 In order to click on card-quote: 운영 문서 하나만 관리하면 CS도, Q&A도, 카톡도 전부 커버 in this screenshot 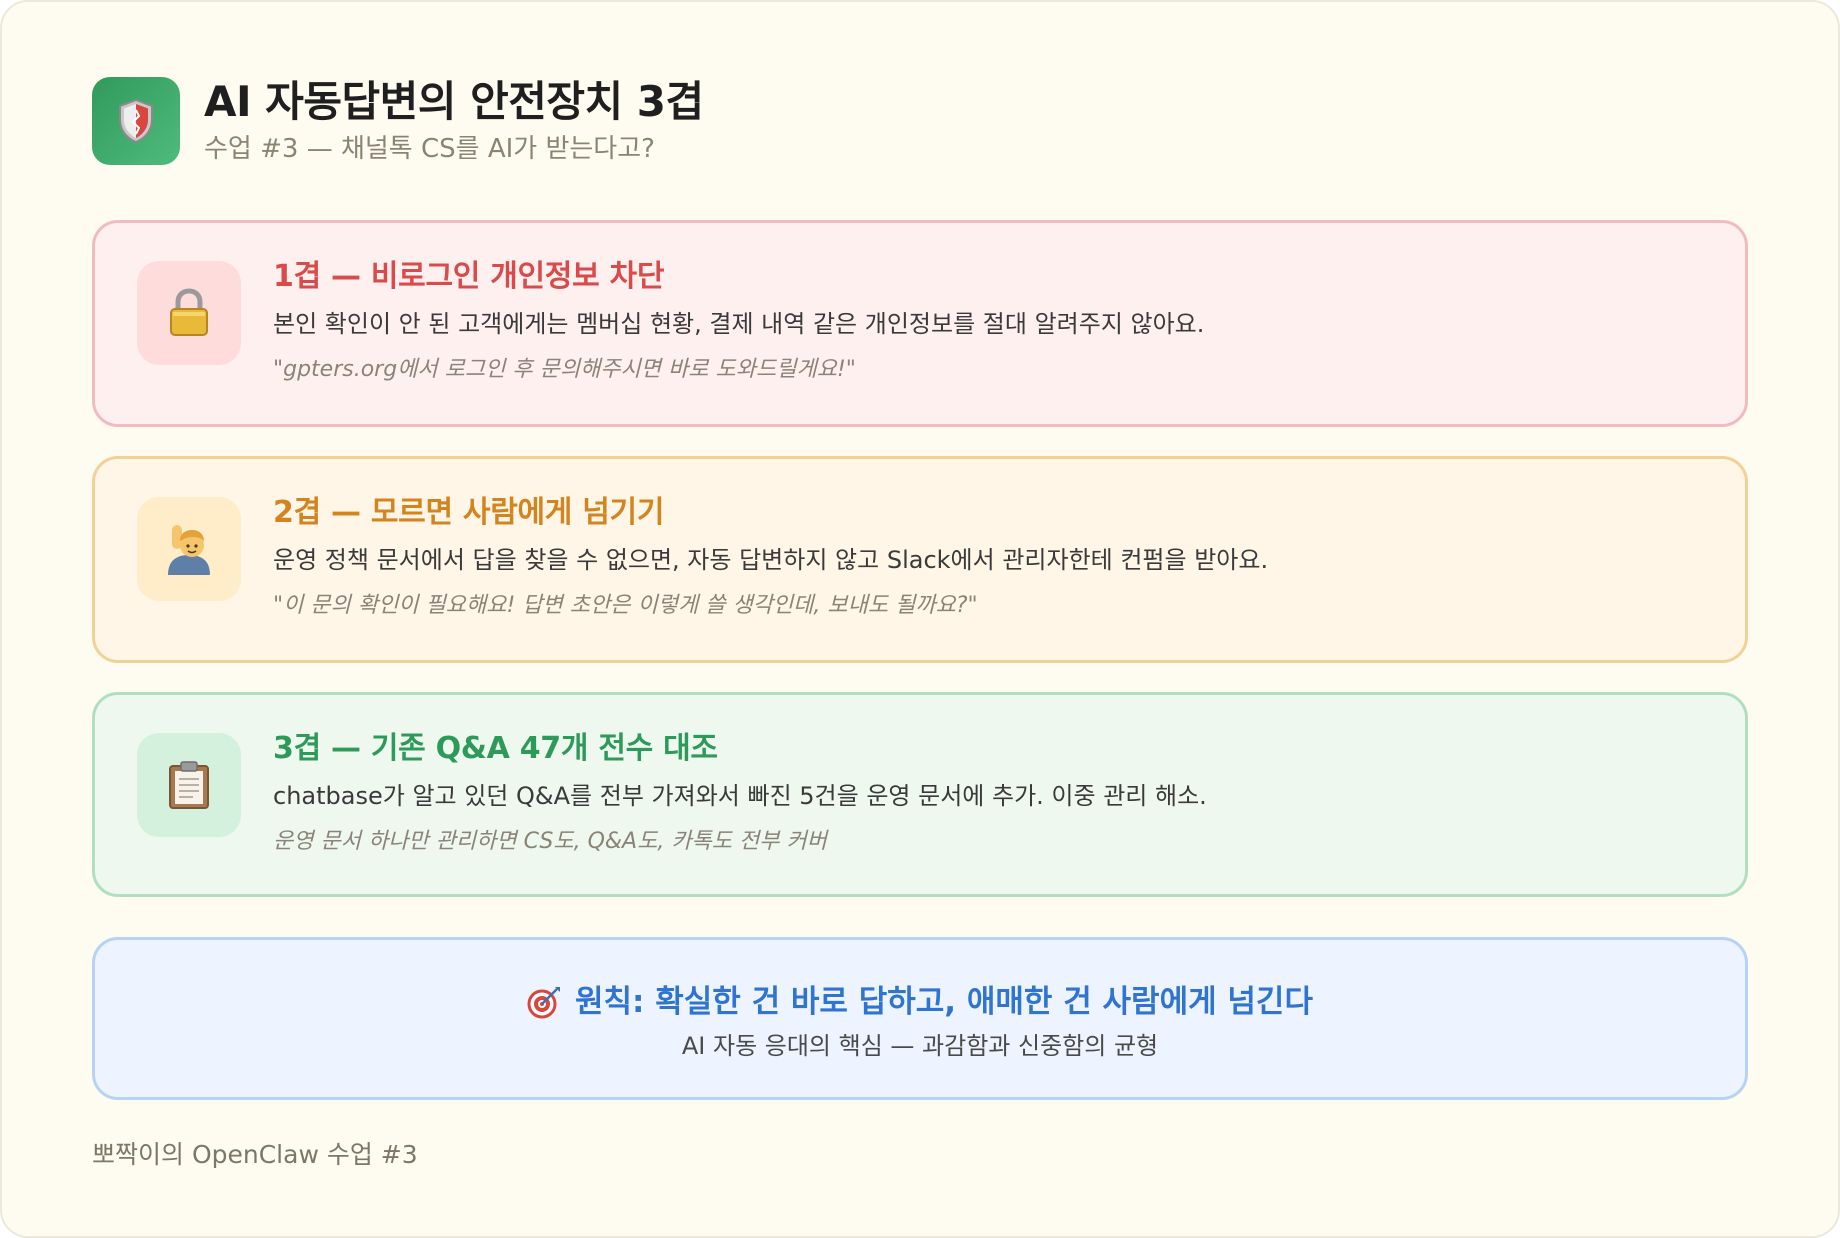, I will do `click(550, 841)`.